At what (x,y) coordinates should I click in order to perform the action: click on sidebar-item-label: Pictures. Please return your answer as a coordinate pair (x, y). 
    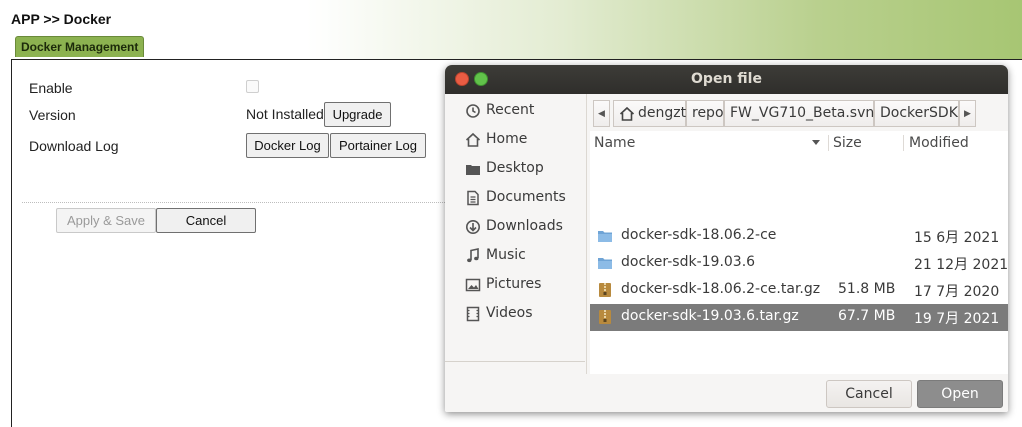
    Looking at the image, I should click on (514, 284).